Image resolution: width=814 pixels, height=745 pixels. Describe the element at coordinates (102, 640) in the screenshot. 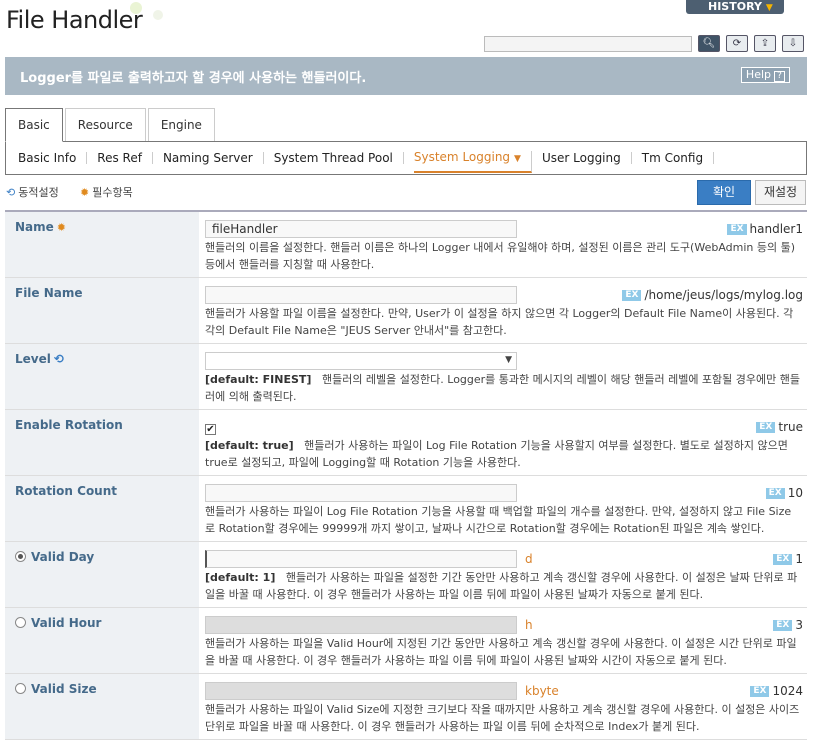

I see `row-label: Valid Hour` at that location.